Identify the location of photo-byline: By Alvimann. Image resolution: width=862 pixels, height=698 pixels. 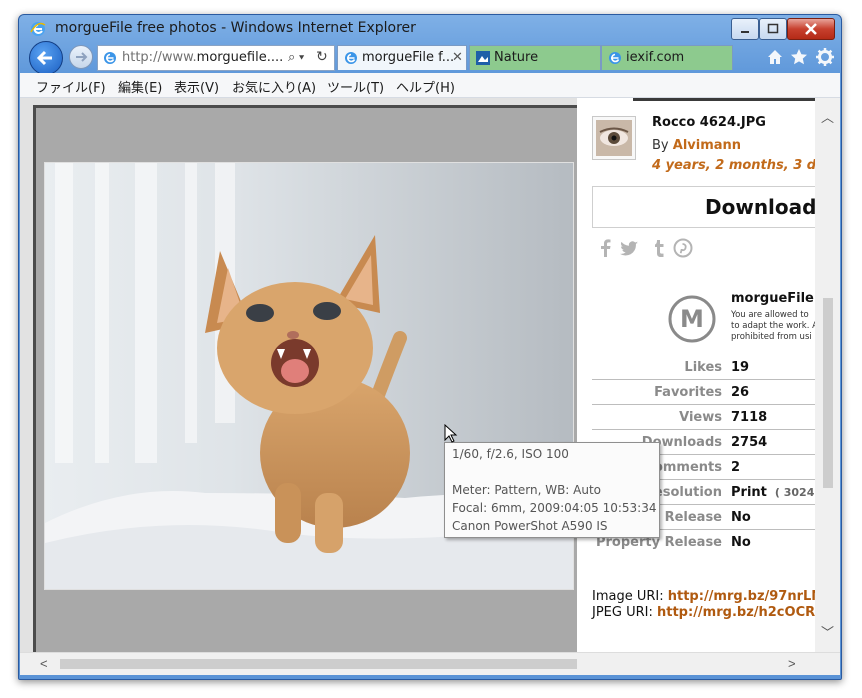
(696, 145).